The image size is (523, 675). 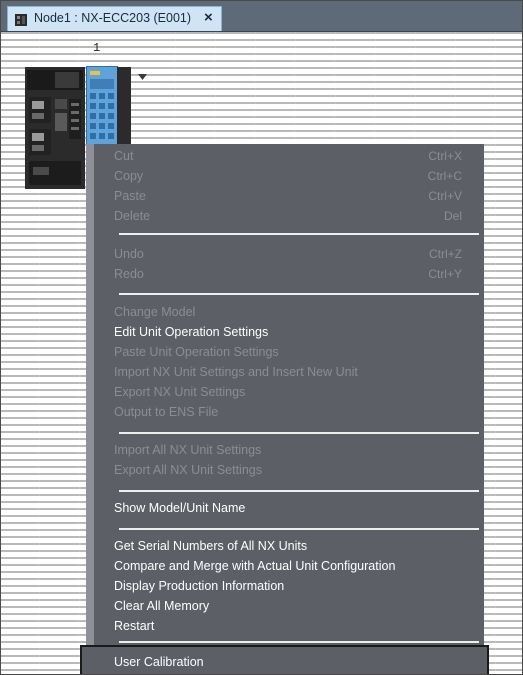 I want to click on menu-item-clear-all-memory: Clear All Memory, so click(x=161, y=606).